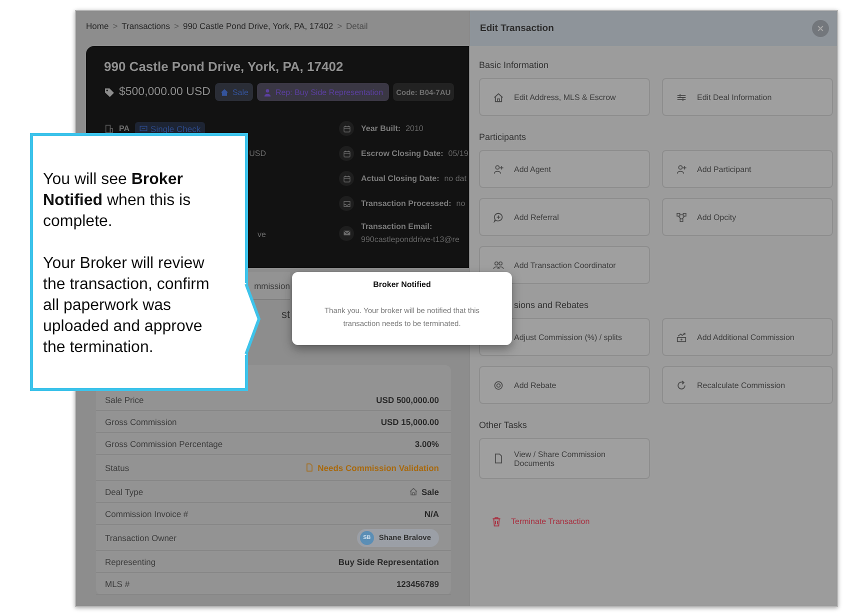  Describe the element at coordinates (503, 425) in the screenshot. I see `section-title: Other Tasks` at that location.